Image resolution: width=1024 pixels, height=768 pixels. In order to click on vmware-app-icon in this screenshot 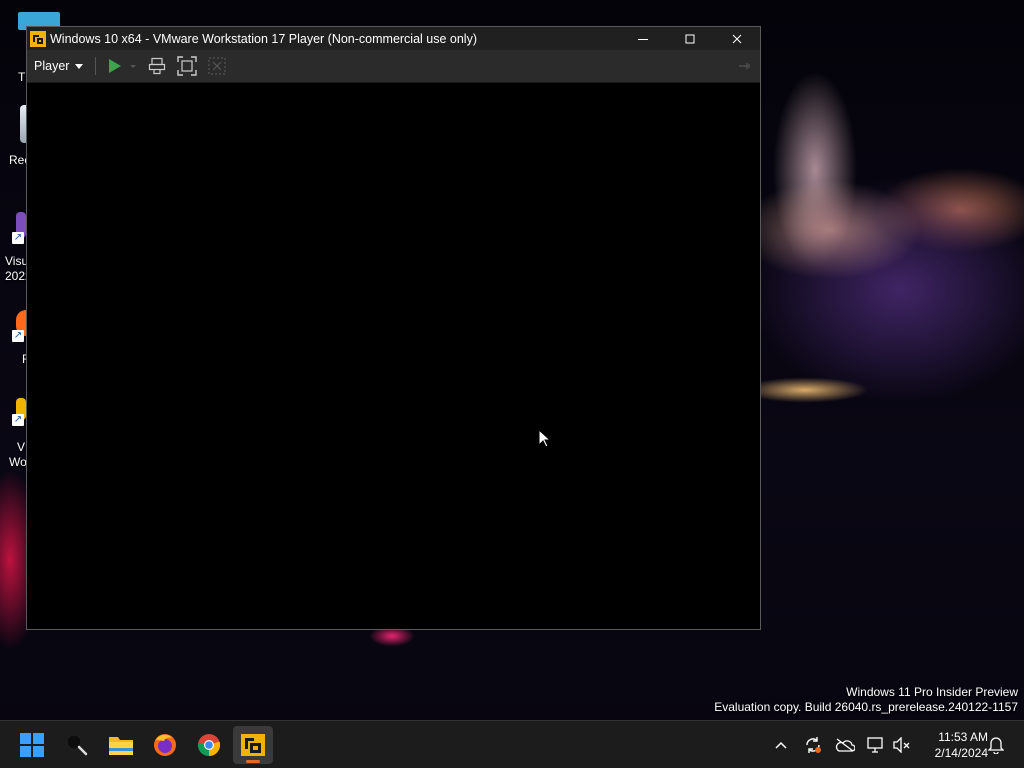, I will do `click(38, 38)`.